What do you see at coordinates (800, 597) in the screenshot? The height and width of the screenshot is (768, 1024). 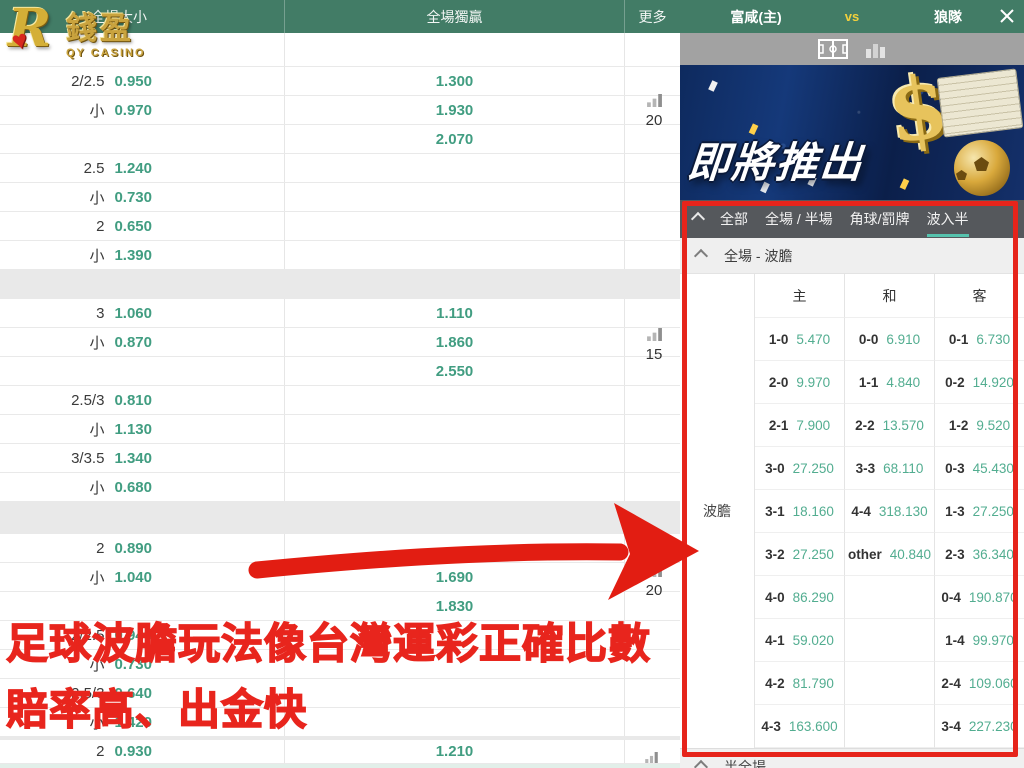 I see `score-odds-cell: 4-0 86.290` at bounding box center [800, 597].